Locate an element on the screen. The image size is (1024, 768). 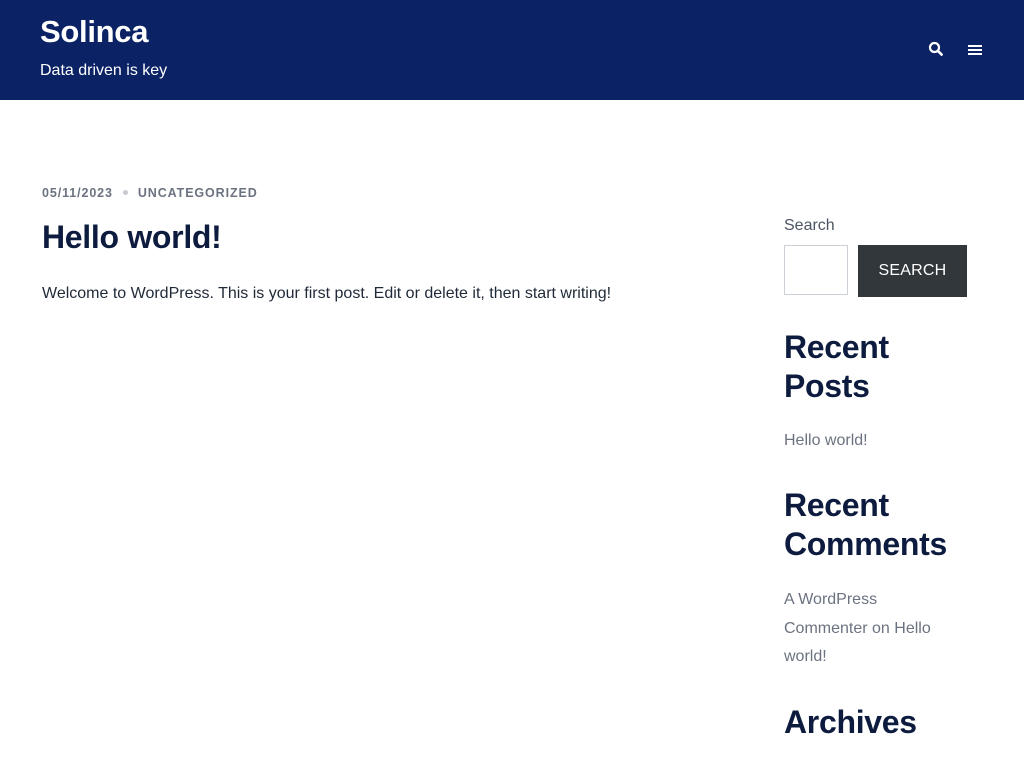
post-meta: 05/11/2023 UNCATEGORIZED is located at coordinates (150, 193).